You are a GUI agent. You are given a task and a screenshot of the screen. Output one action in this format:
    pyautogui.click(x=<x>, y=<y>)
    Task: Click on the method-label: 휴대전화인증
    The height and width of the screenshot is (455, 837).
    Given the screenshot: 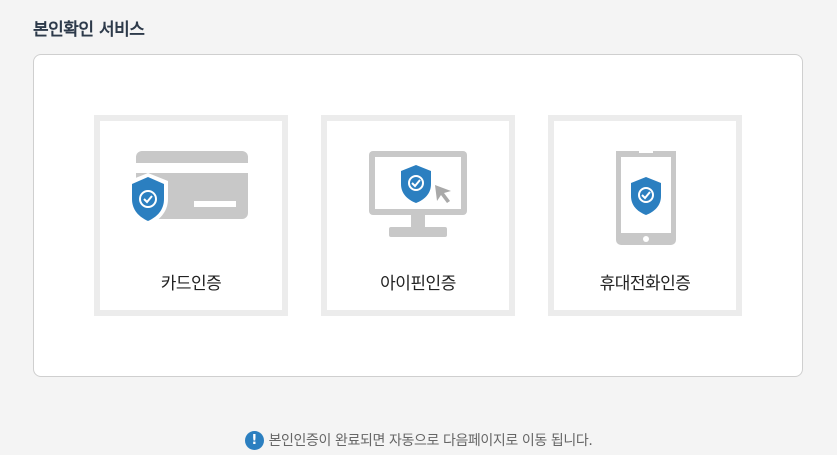 What is the action you would take?
    pyautogui.click(x=645, y=284)
    